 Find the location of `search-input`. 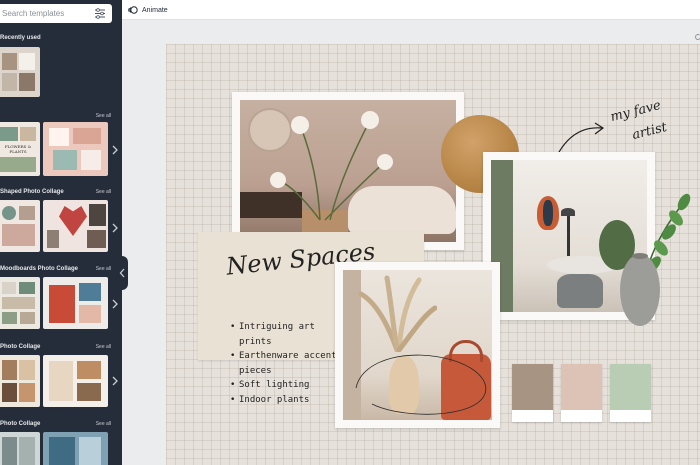

search-input is located at coordinates (42, 13).